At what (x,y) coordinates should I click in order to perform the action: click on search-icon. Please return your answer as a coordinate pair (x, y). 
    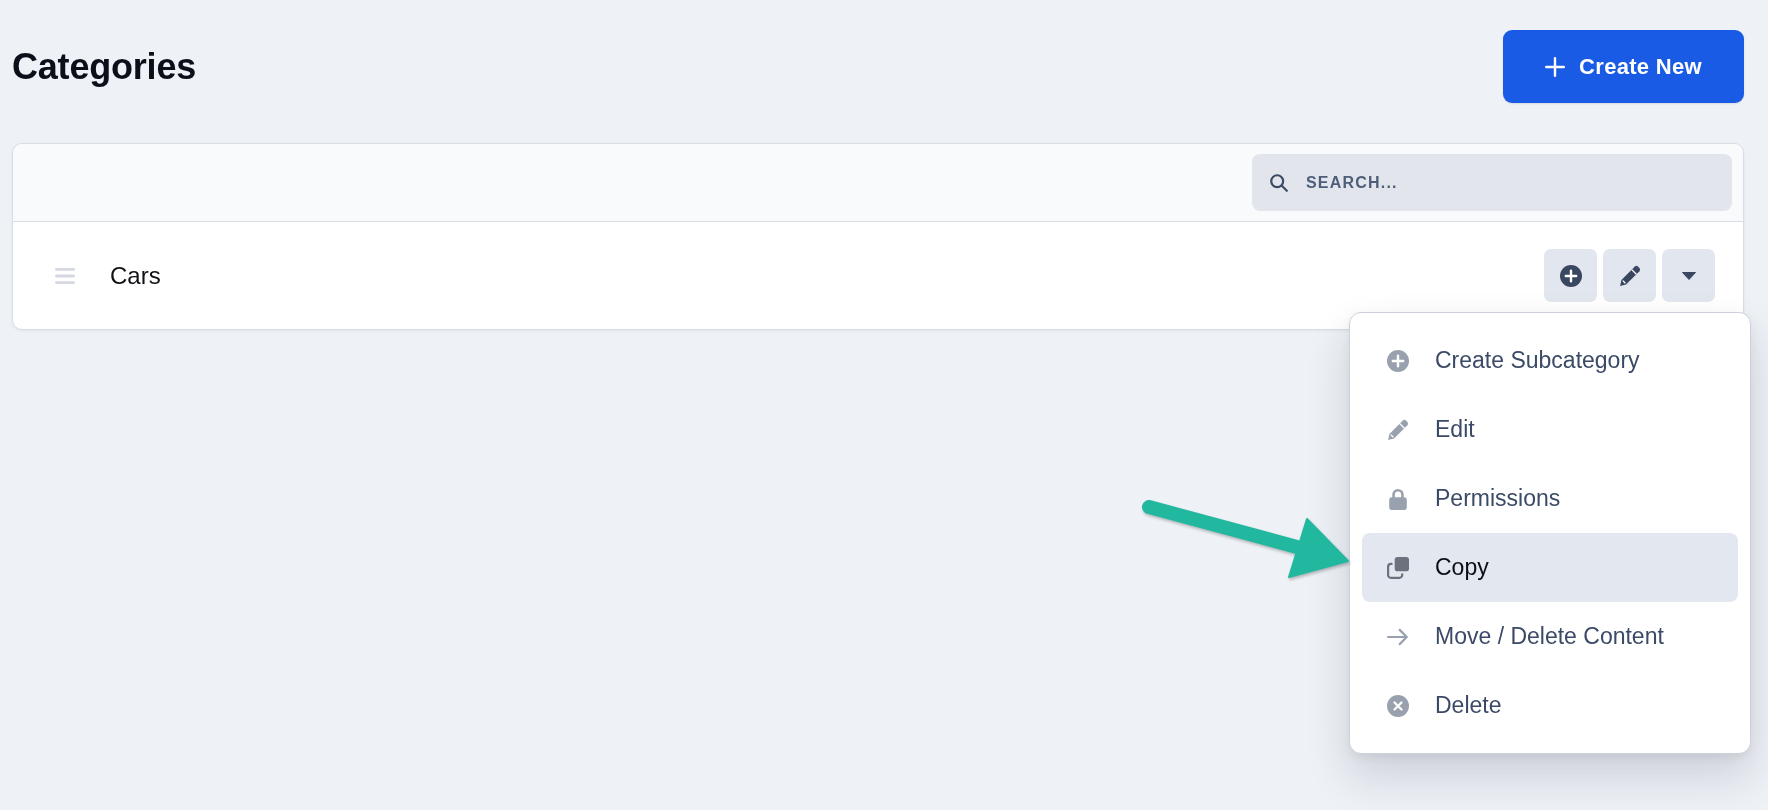
    Looking at the image, I should click on (1279, 183).